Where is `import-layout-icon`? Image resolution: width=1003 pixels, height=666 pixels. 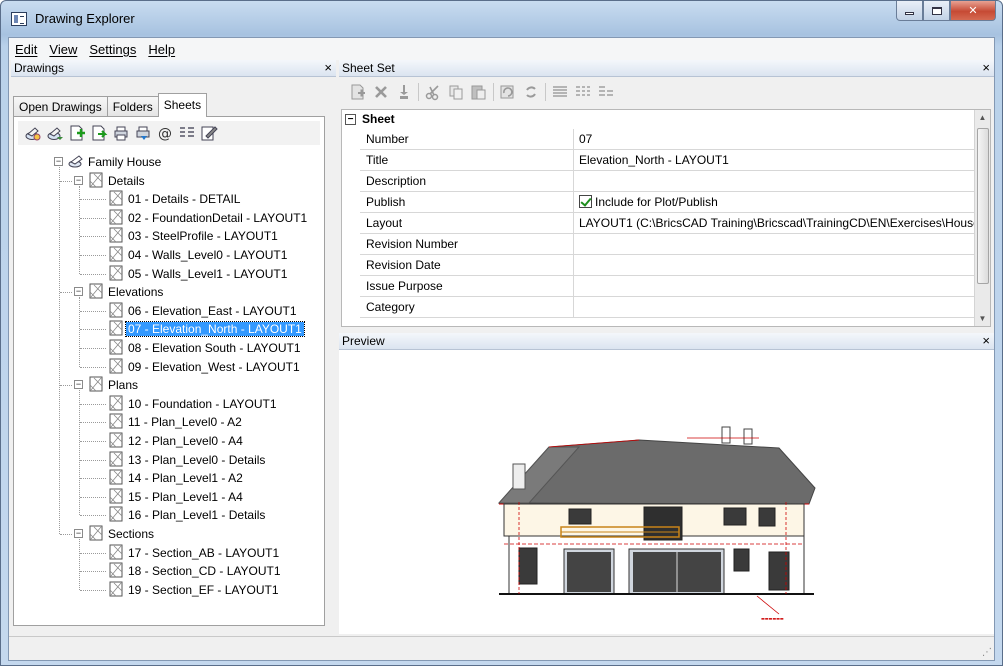
import-layout-icon is located at coordinates (99, 133).